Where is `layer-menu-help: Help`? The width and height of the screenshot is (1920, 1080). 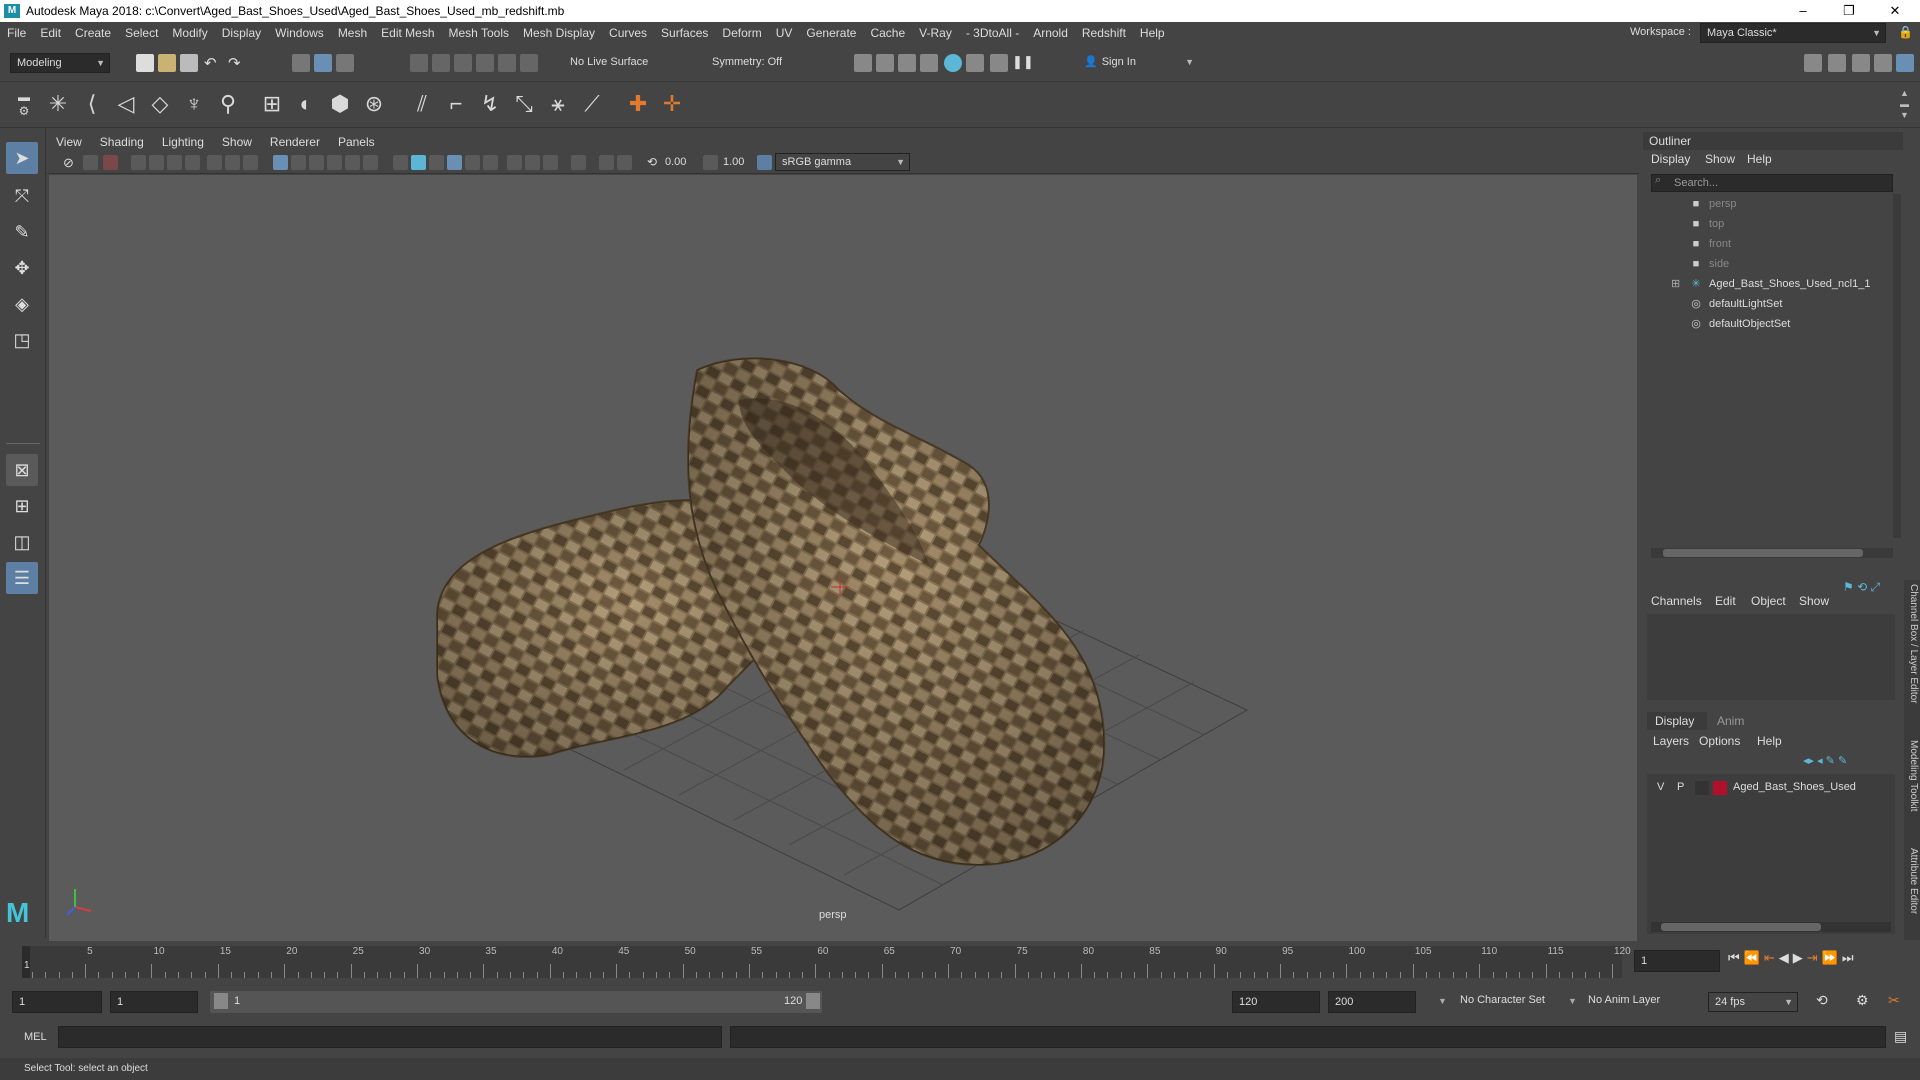
layer-menu-help: Help is located at coordinates (1769, 741).